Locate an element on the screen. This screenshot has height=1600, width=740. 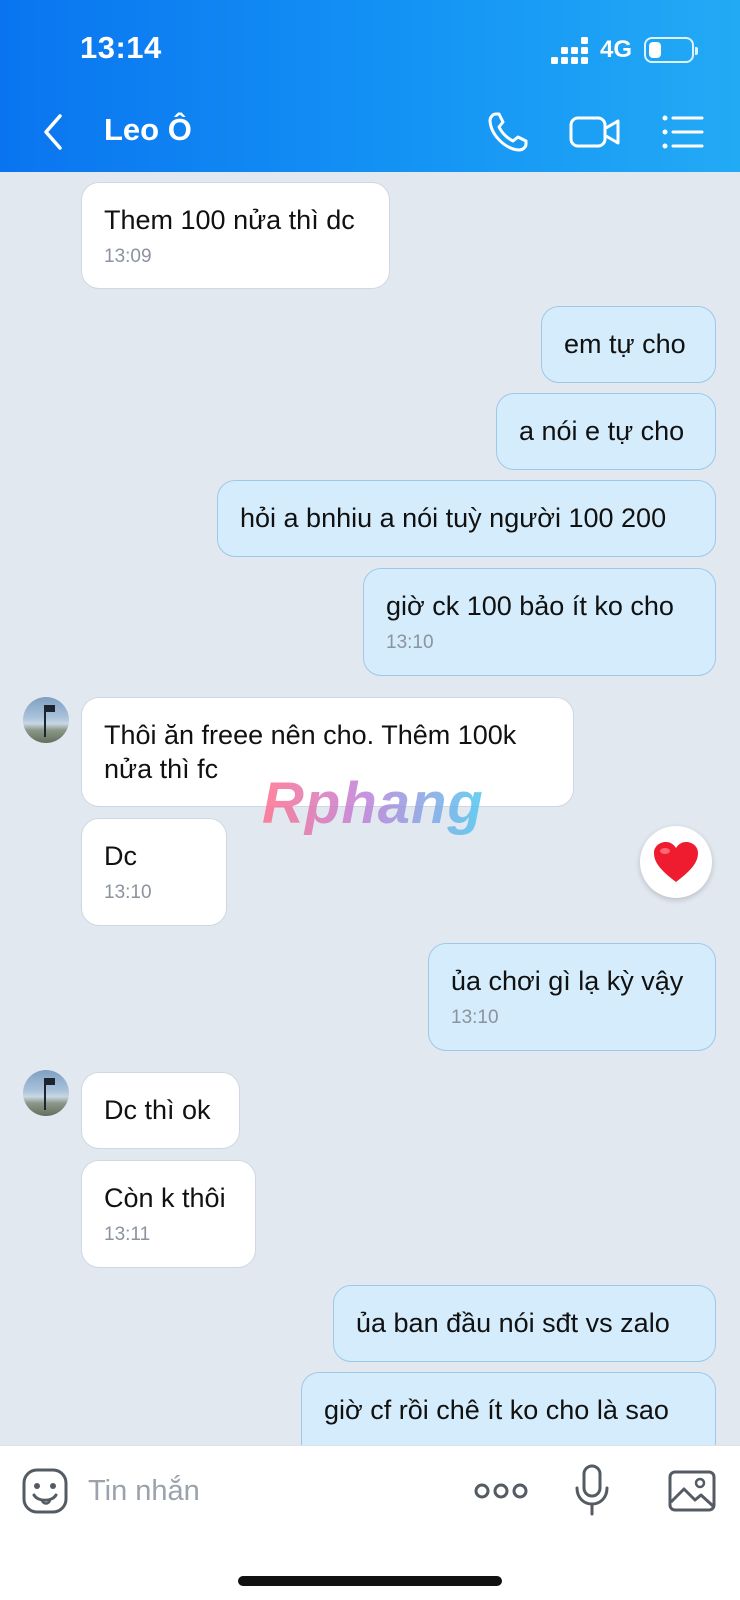
message-text: giờ ck 100 bảo ít ko cho is located at coordinates (530, 606).